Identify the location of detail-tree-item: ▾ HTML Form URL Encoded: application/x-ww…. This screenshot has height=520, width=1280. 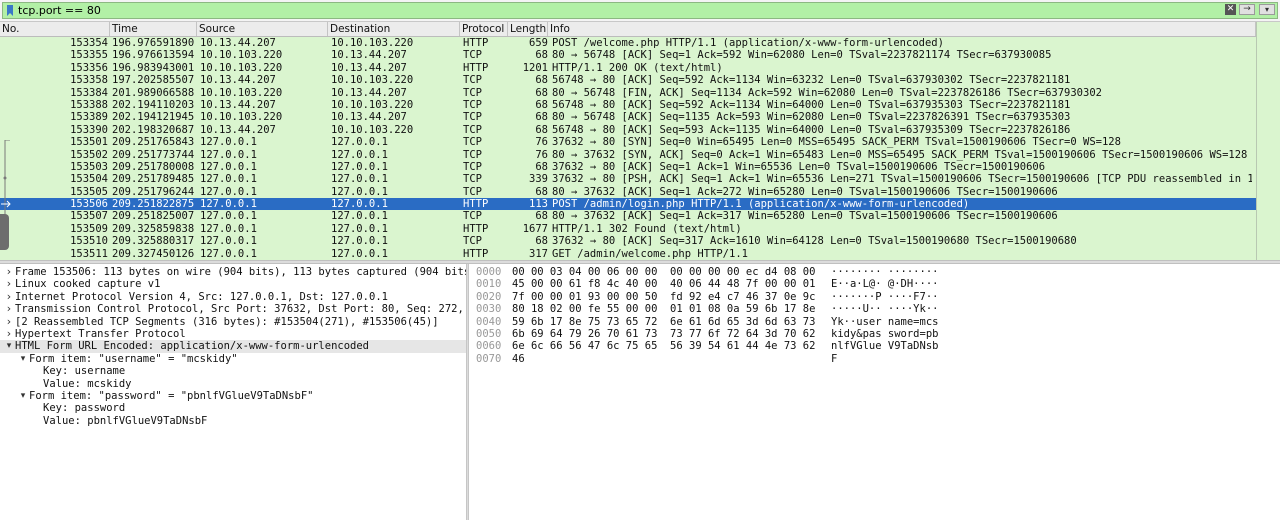
(233, 346).